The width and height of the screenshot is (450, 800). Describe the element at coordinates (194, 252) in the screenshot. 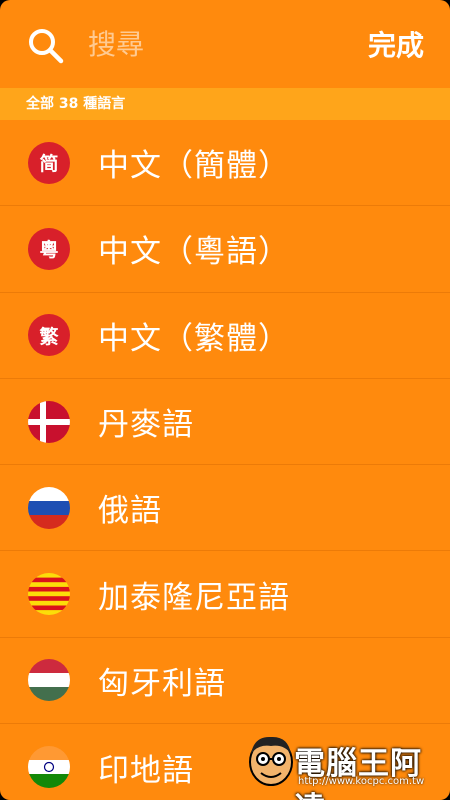

I see `language-label: 中文（粵語）` at that location.